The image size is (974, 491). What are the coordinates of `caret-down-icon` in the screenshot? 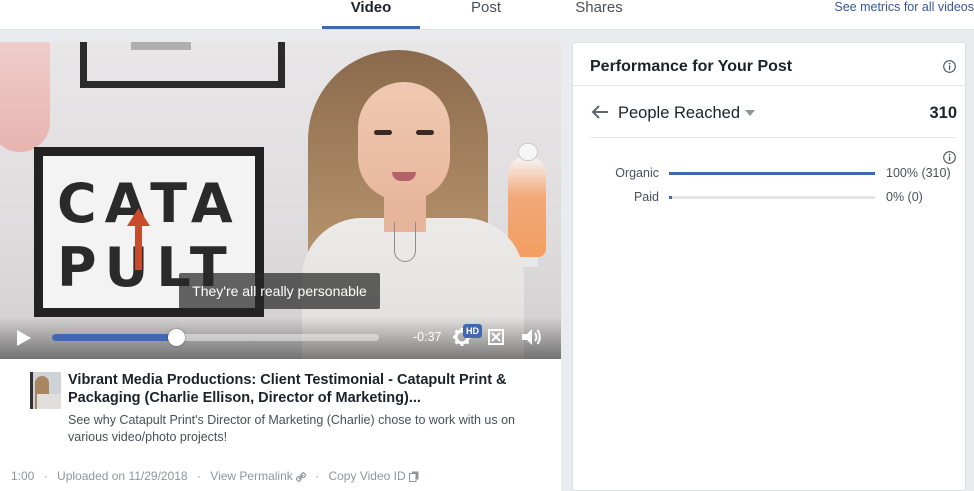 It's located at (750, 113).